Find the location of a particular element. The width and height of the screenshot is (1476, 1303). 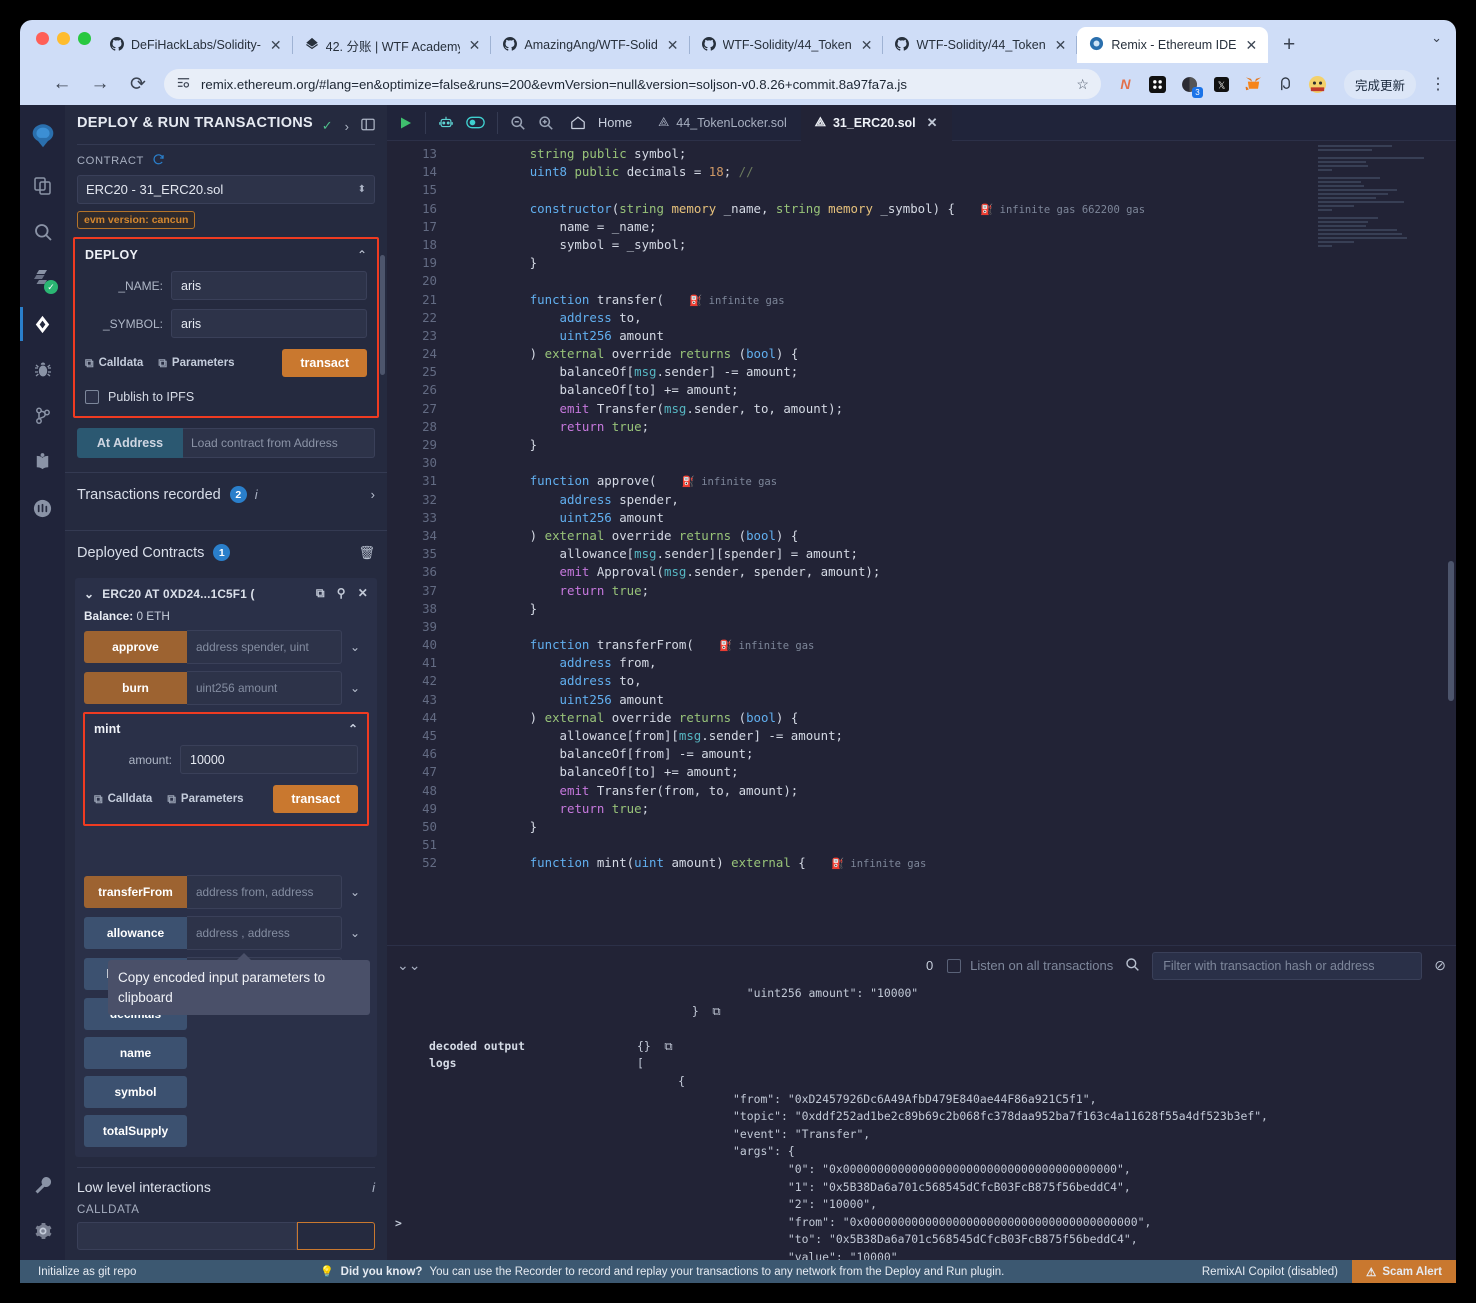

browser-tab-4: WTF-Solidity/44_Token ✕ is located at coordinates (980, 45).